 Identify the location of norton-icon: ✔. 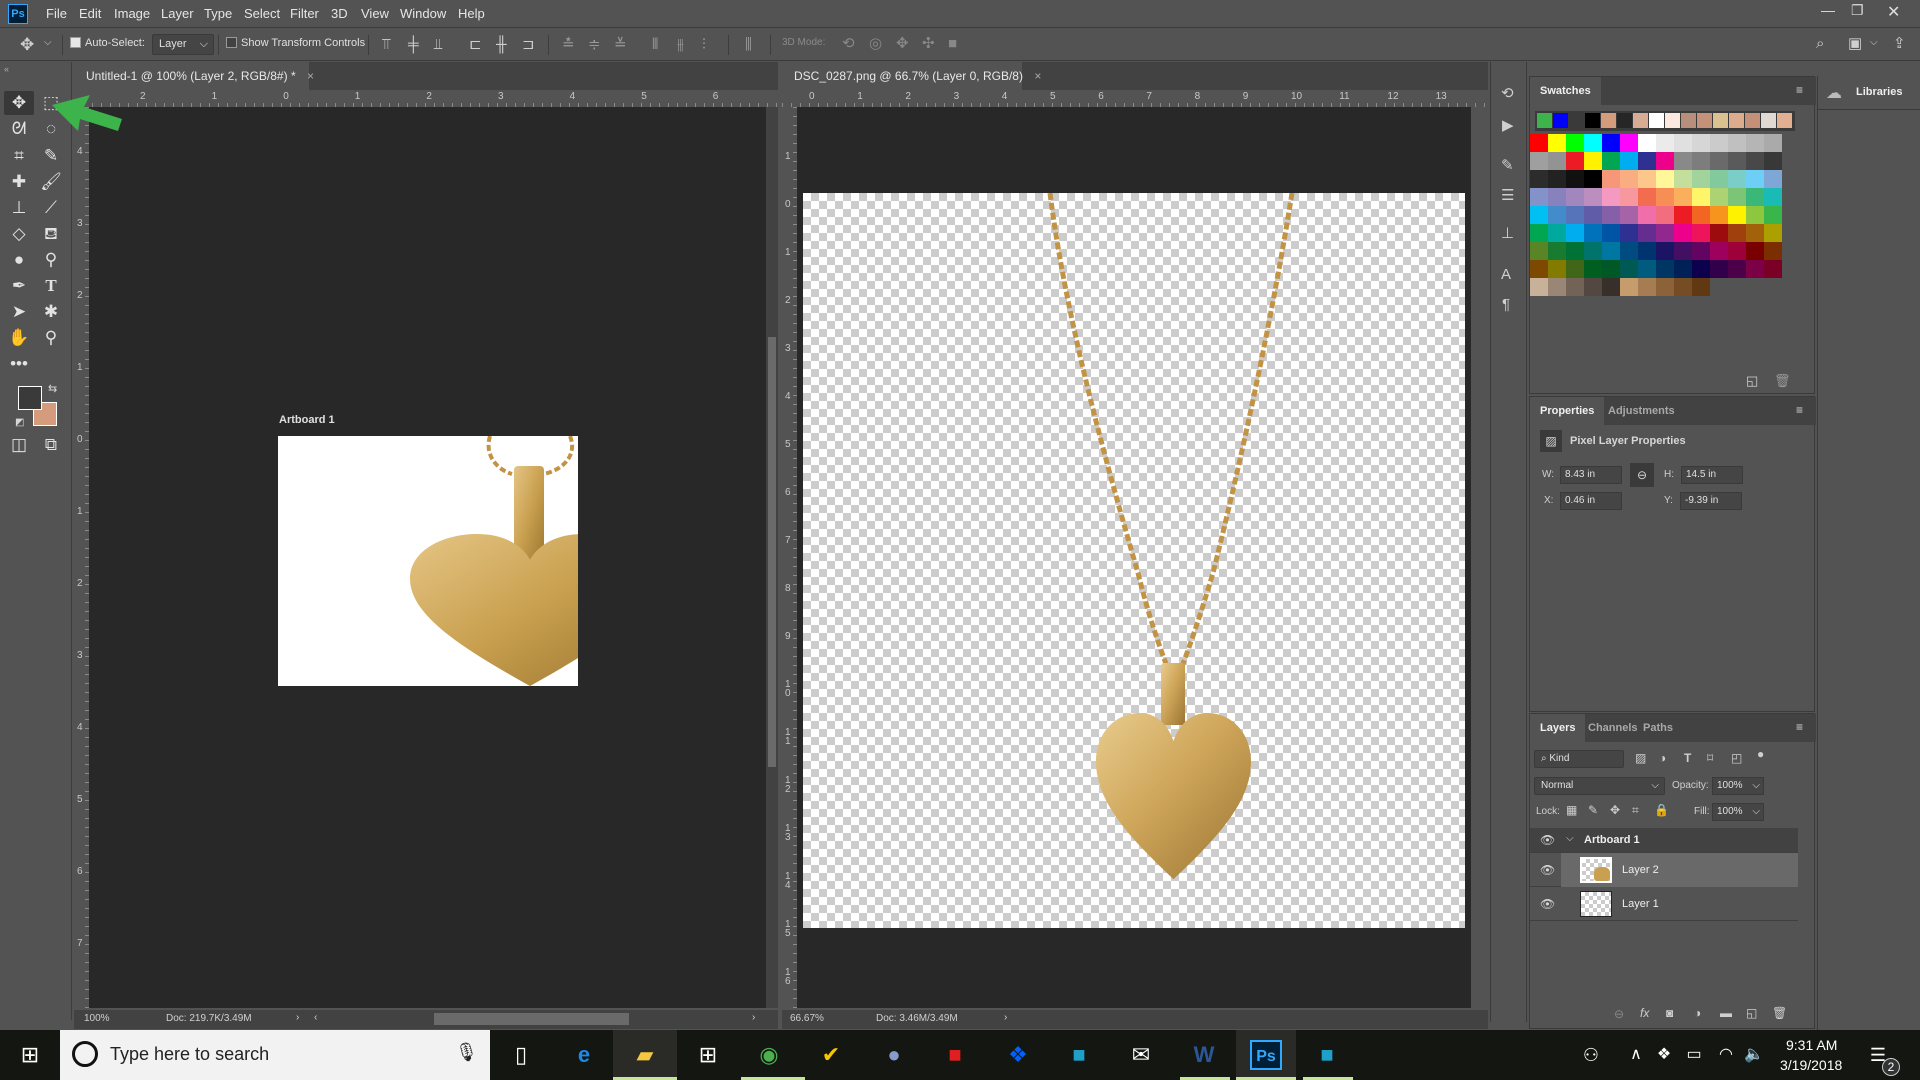
(831, 1055).